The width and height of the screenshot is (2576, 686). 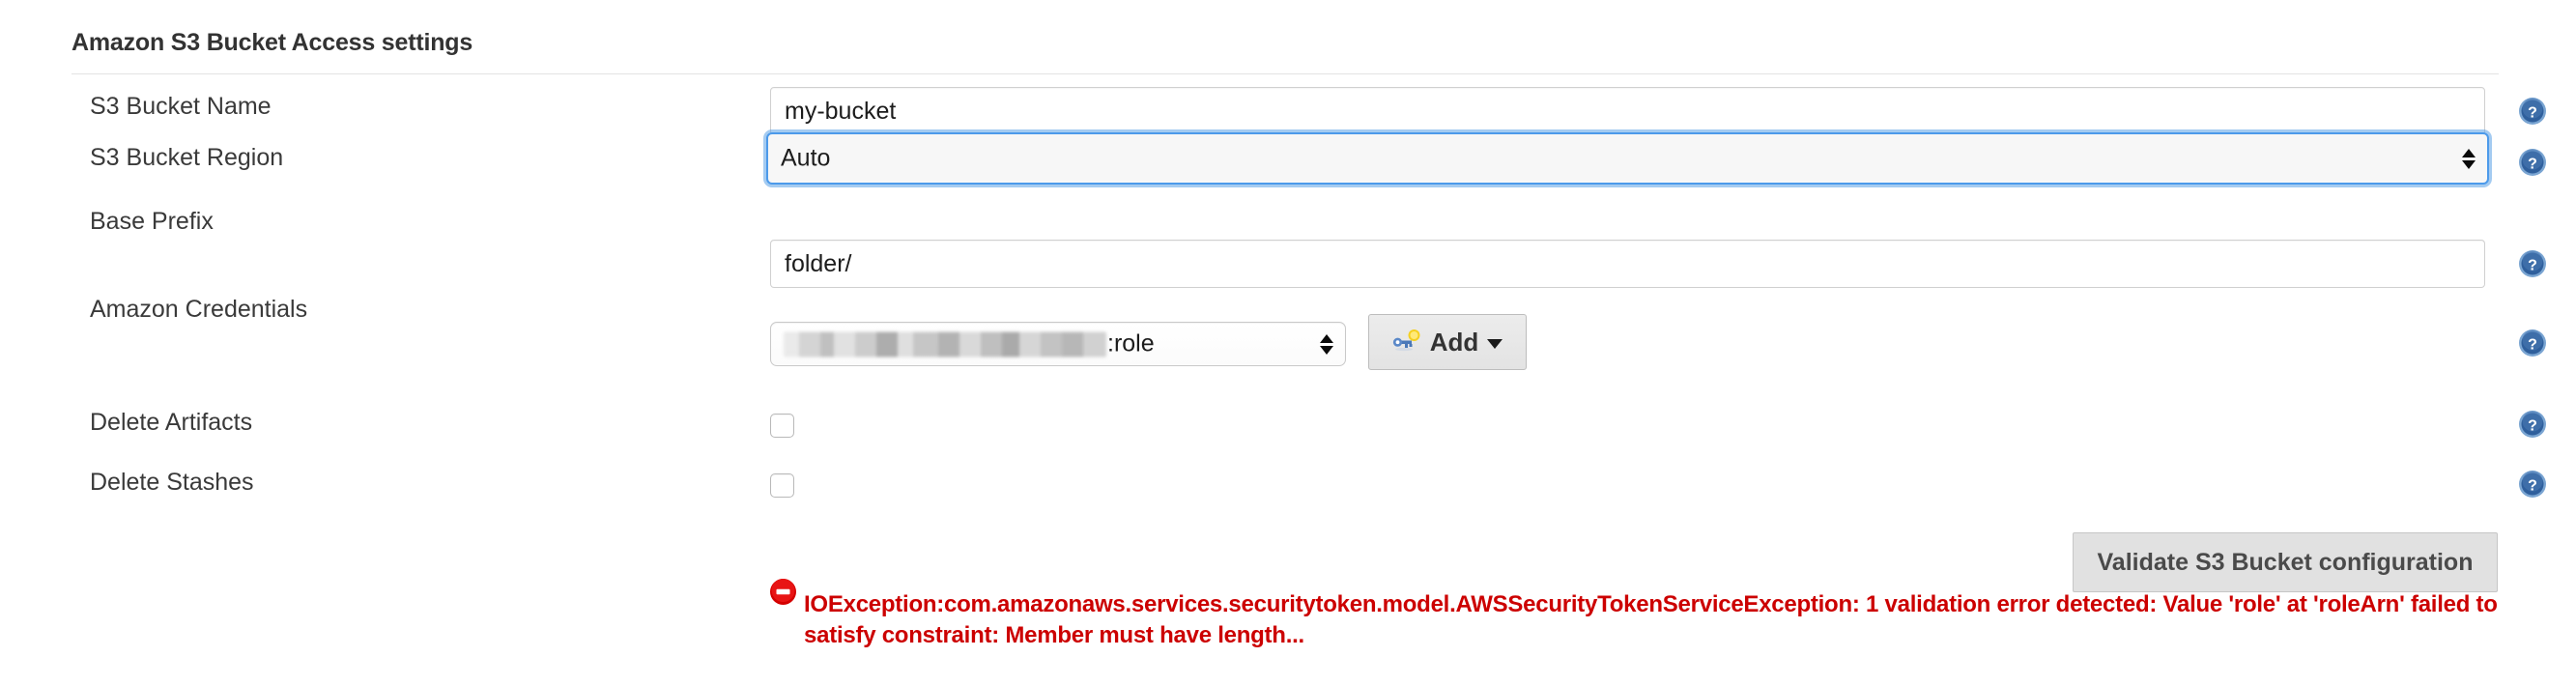 What do you see at coordinates (181, 106) in the screenshot?
I see `label-bucket-name: S3 Bucket Name` at bounding box center [181, 106].